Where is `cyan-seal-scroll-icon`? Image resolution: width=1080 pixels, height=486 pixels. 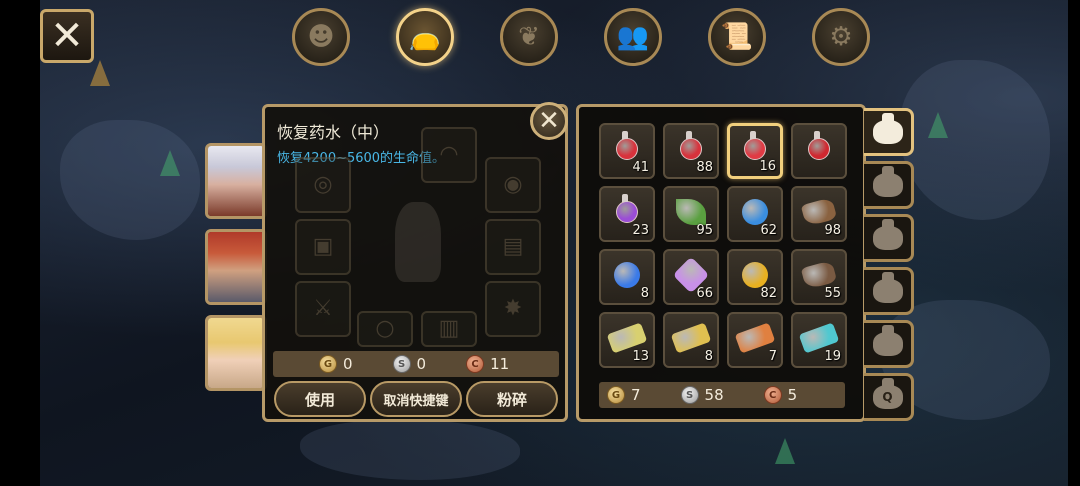 cyan-seal-scroll-icon is located at coordinates (819, 338).